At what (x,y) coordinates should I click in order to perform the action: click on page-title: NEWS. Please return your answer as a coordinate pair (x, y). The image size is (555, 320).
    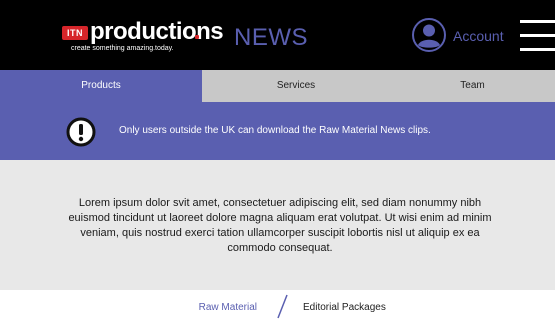
    Looking at the image, I should click on (271, 37).